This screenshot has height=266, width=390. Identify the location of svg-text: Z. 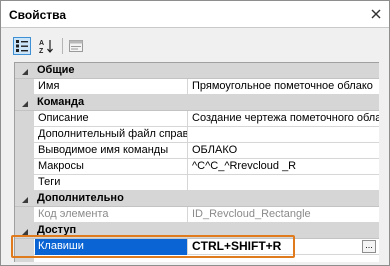
(41, 51).